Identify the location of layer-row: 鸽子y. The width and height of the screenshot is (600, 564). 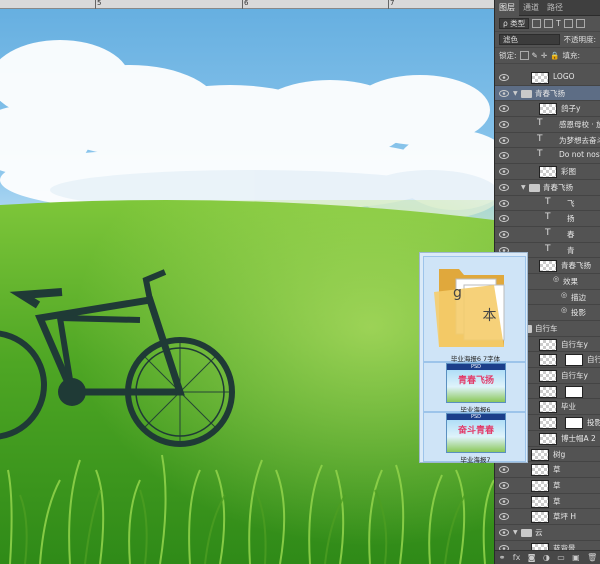
(547, 109).